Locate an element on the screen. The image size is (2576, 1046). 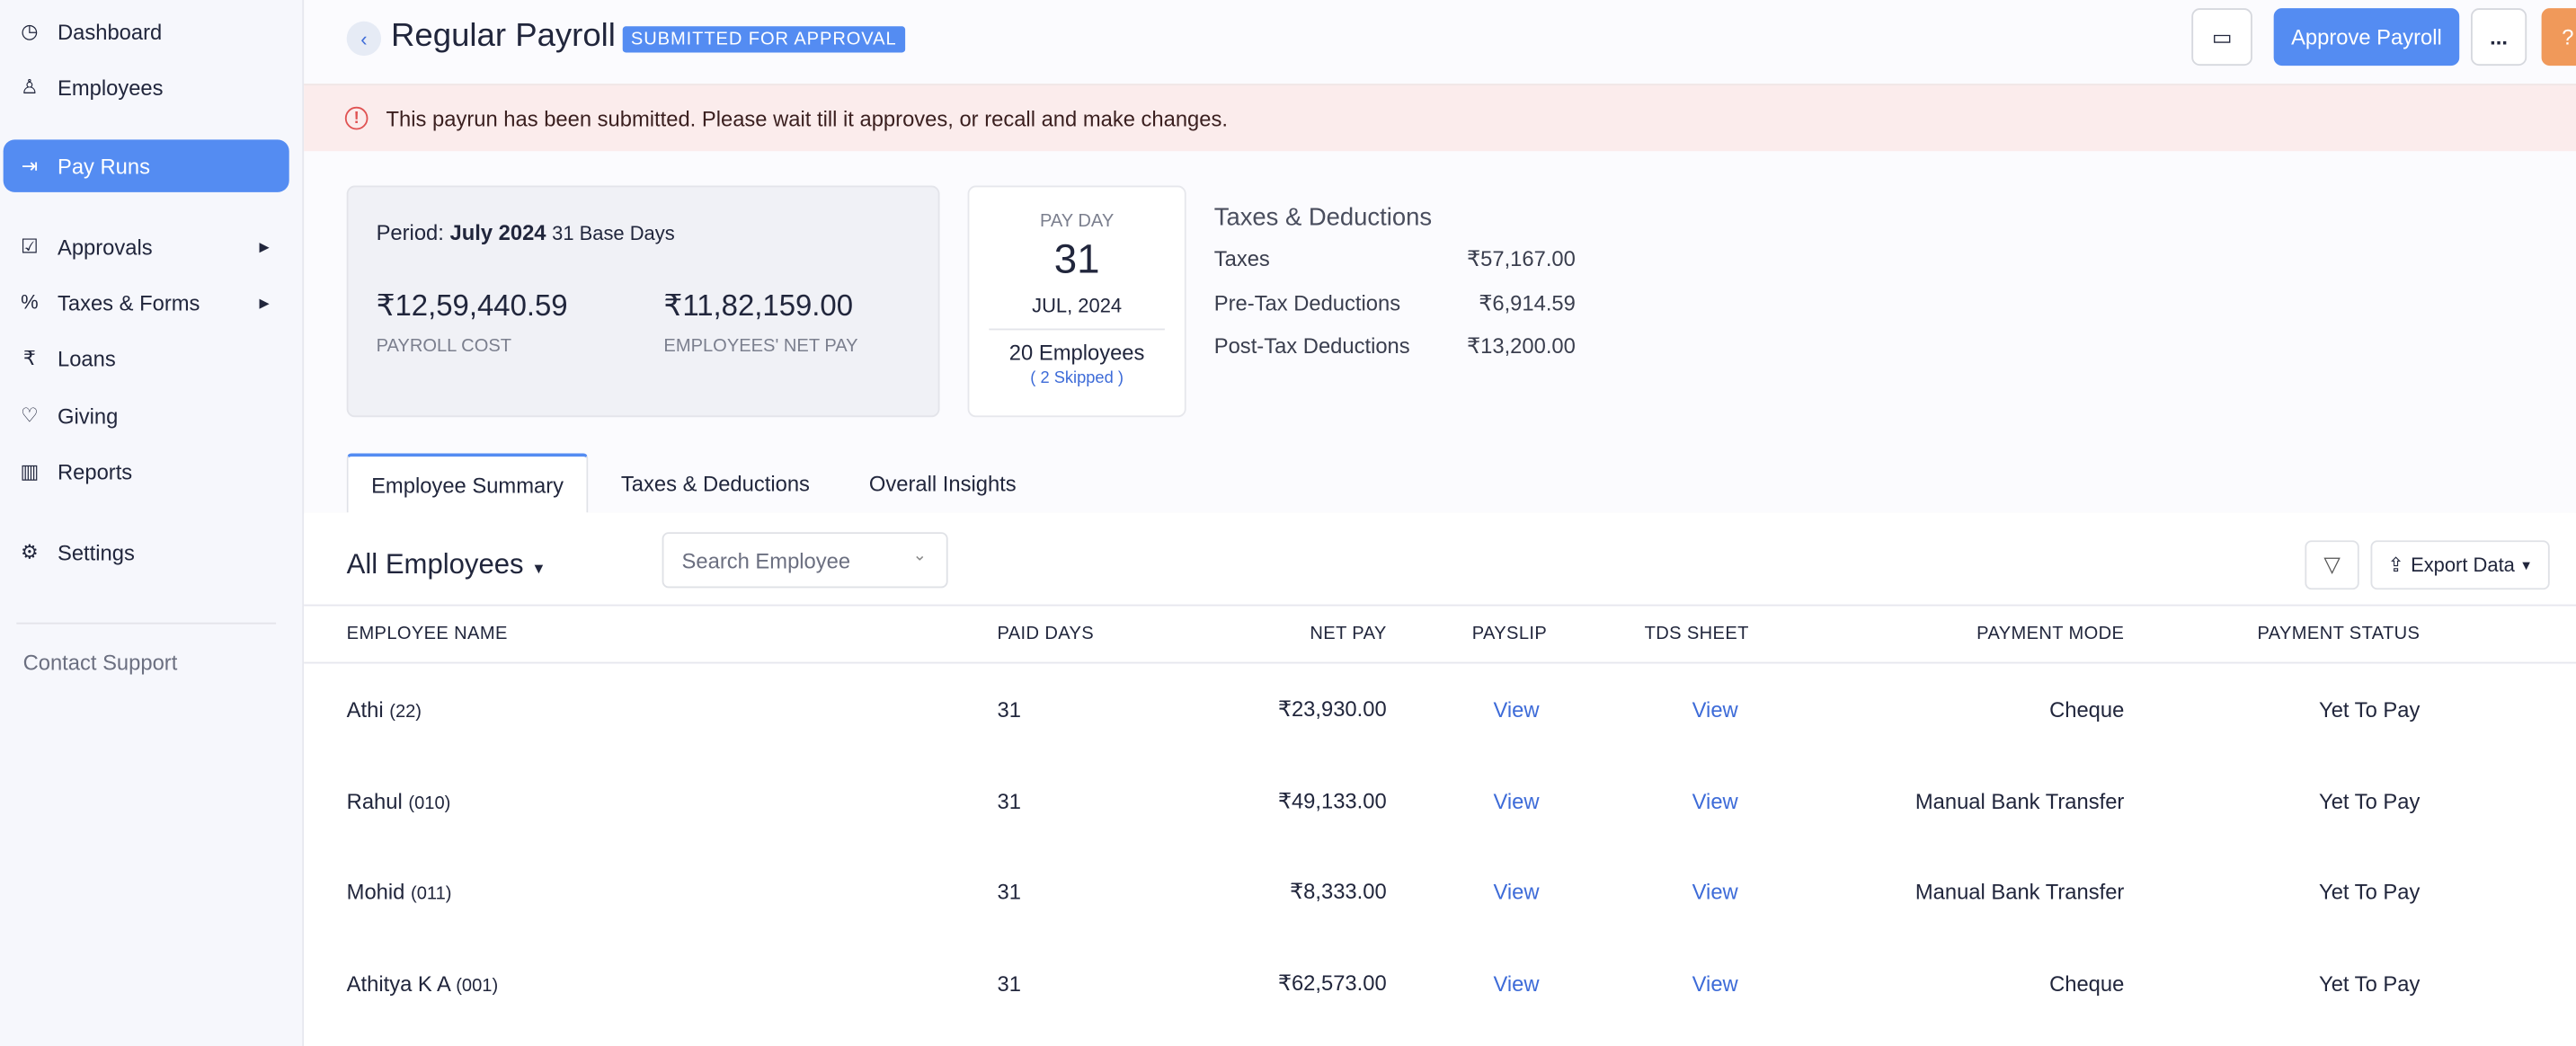
employee-name: Rahul (010) is located at coordinates (399, 801).